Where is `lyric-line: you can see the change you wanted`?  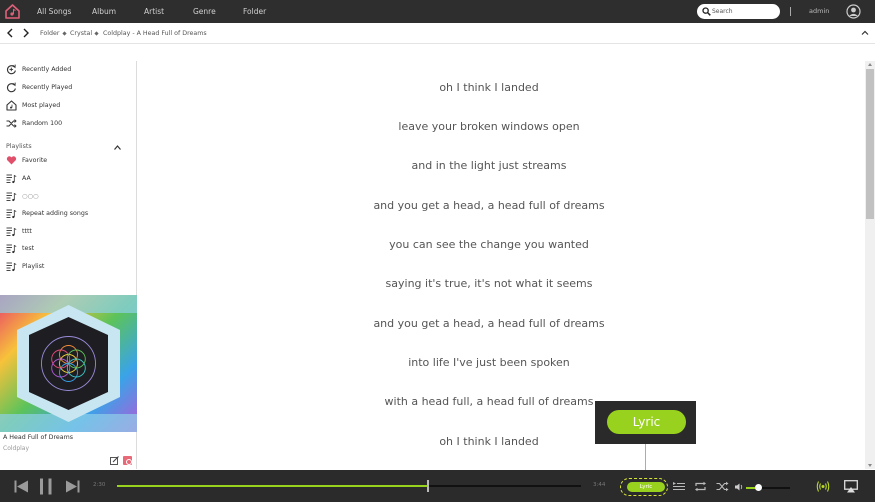 lyric-line: you can see the change you wanted is located at coordinates (489, 244).